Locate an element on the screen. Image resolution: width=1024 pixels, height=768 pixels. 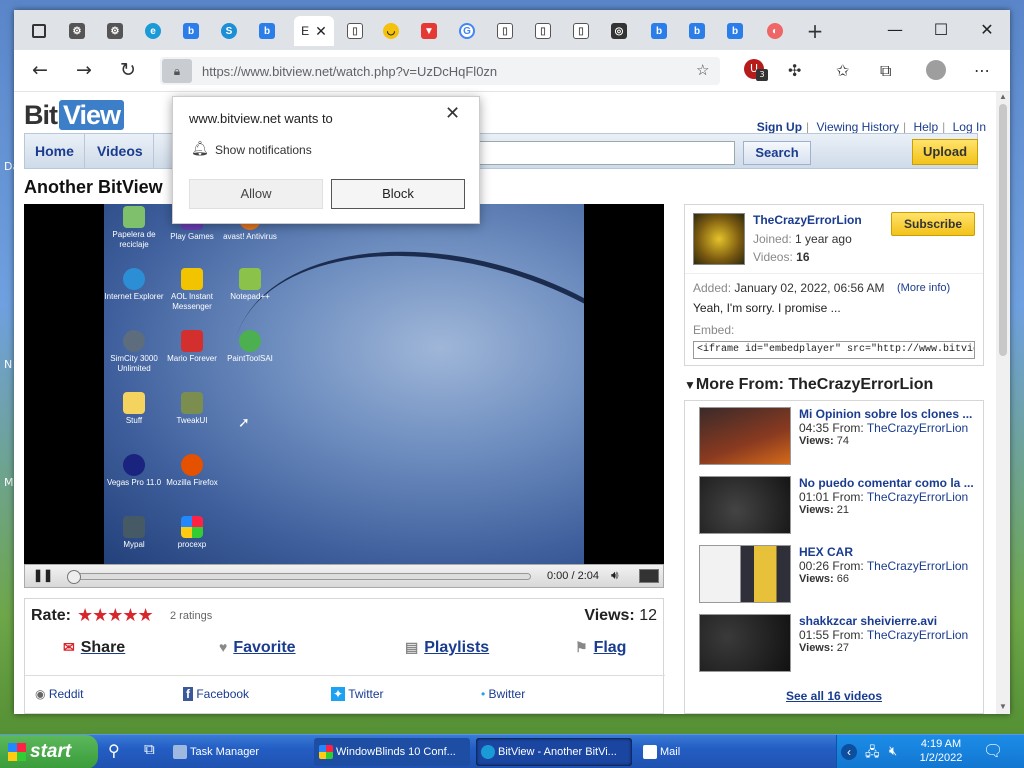
tab-17: b is located at coordinates (735, 31).